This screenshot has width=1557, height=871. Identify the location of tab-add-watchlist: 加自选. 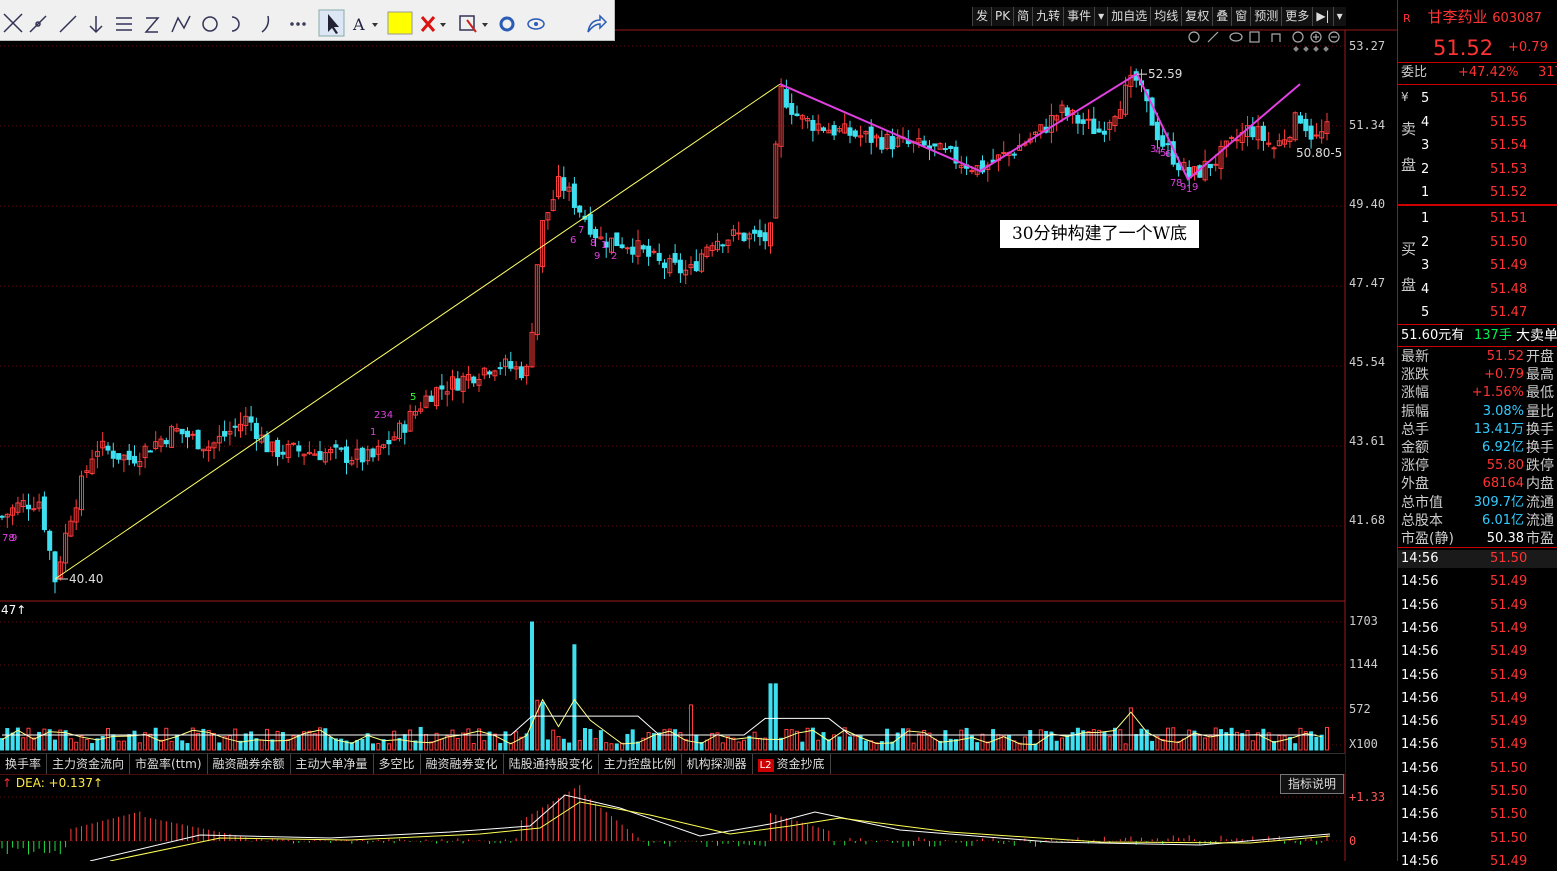
(1128, 16).